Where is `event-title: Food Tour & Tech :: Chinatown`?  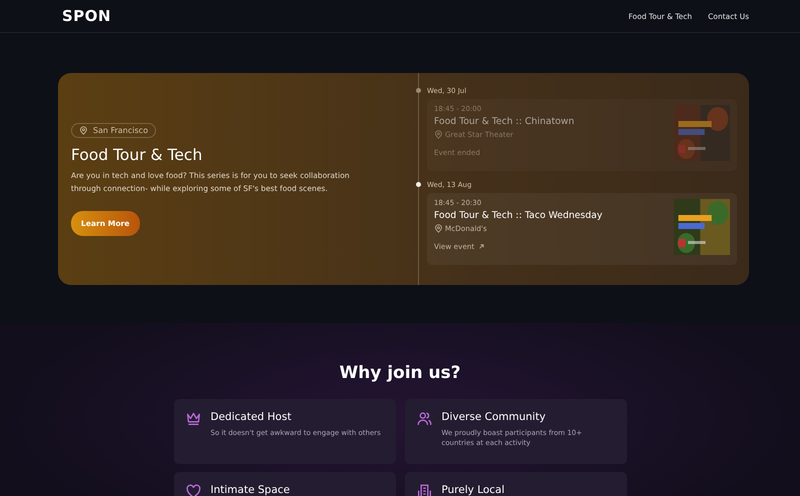 event-title: Food Tour & Tech :: Chinatown is located at coordinates (504, 121).